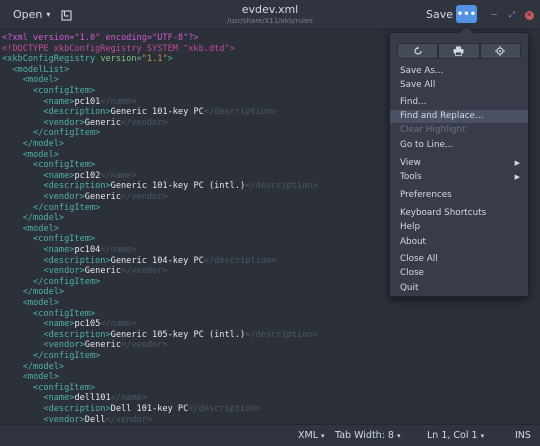 This screenshot has height=446, width=540. I want to click on menu-item-about: About, so click(459, 242).